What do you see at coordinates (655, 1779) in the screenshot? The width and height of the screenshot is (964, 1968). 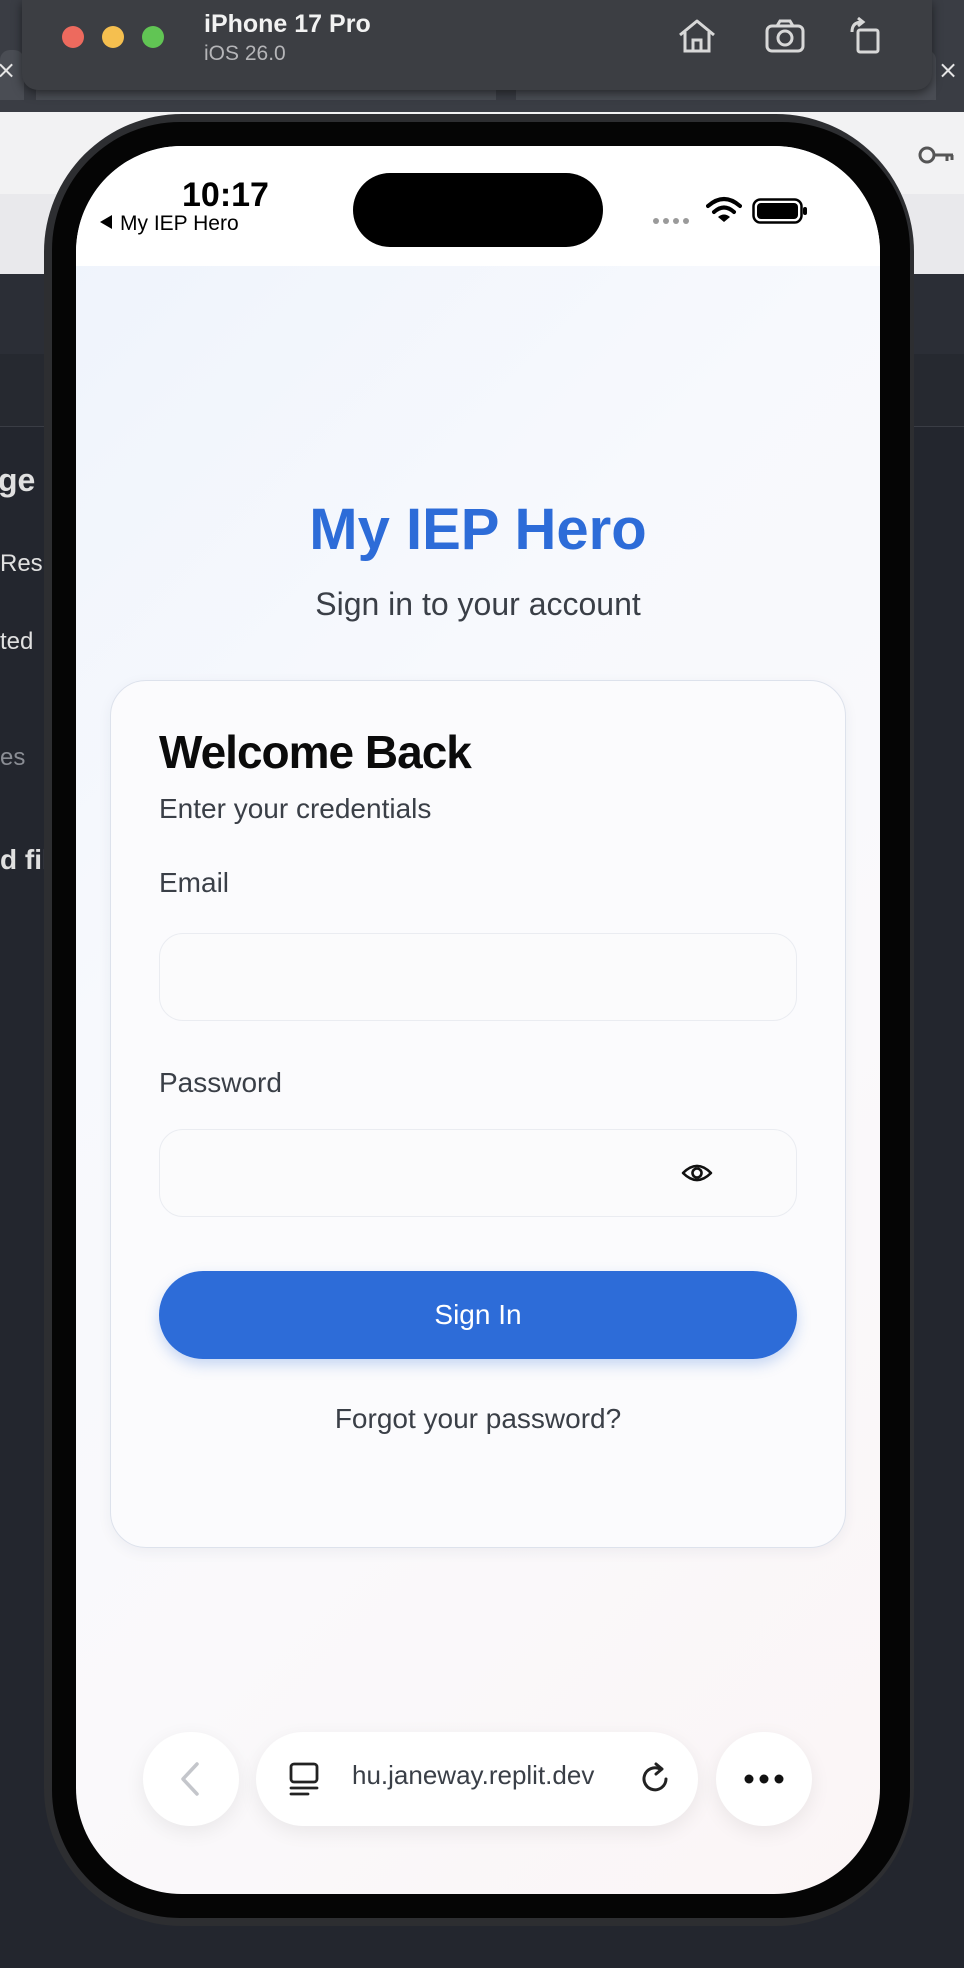 I see `reload-icon` at bounding box center [655, 1779].